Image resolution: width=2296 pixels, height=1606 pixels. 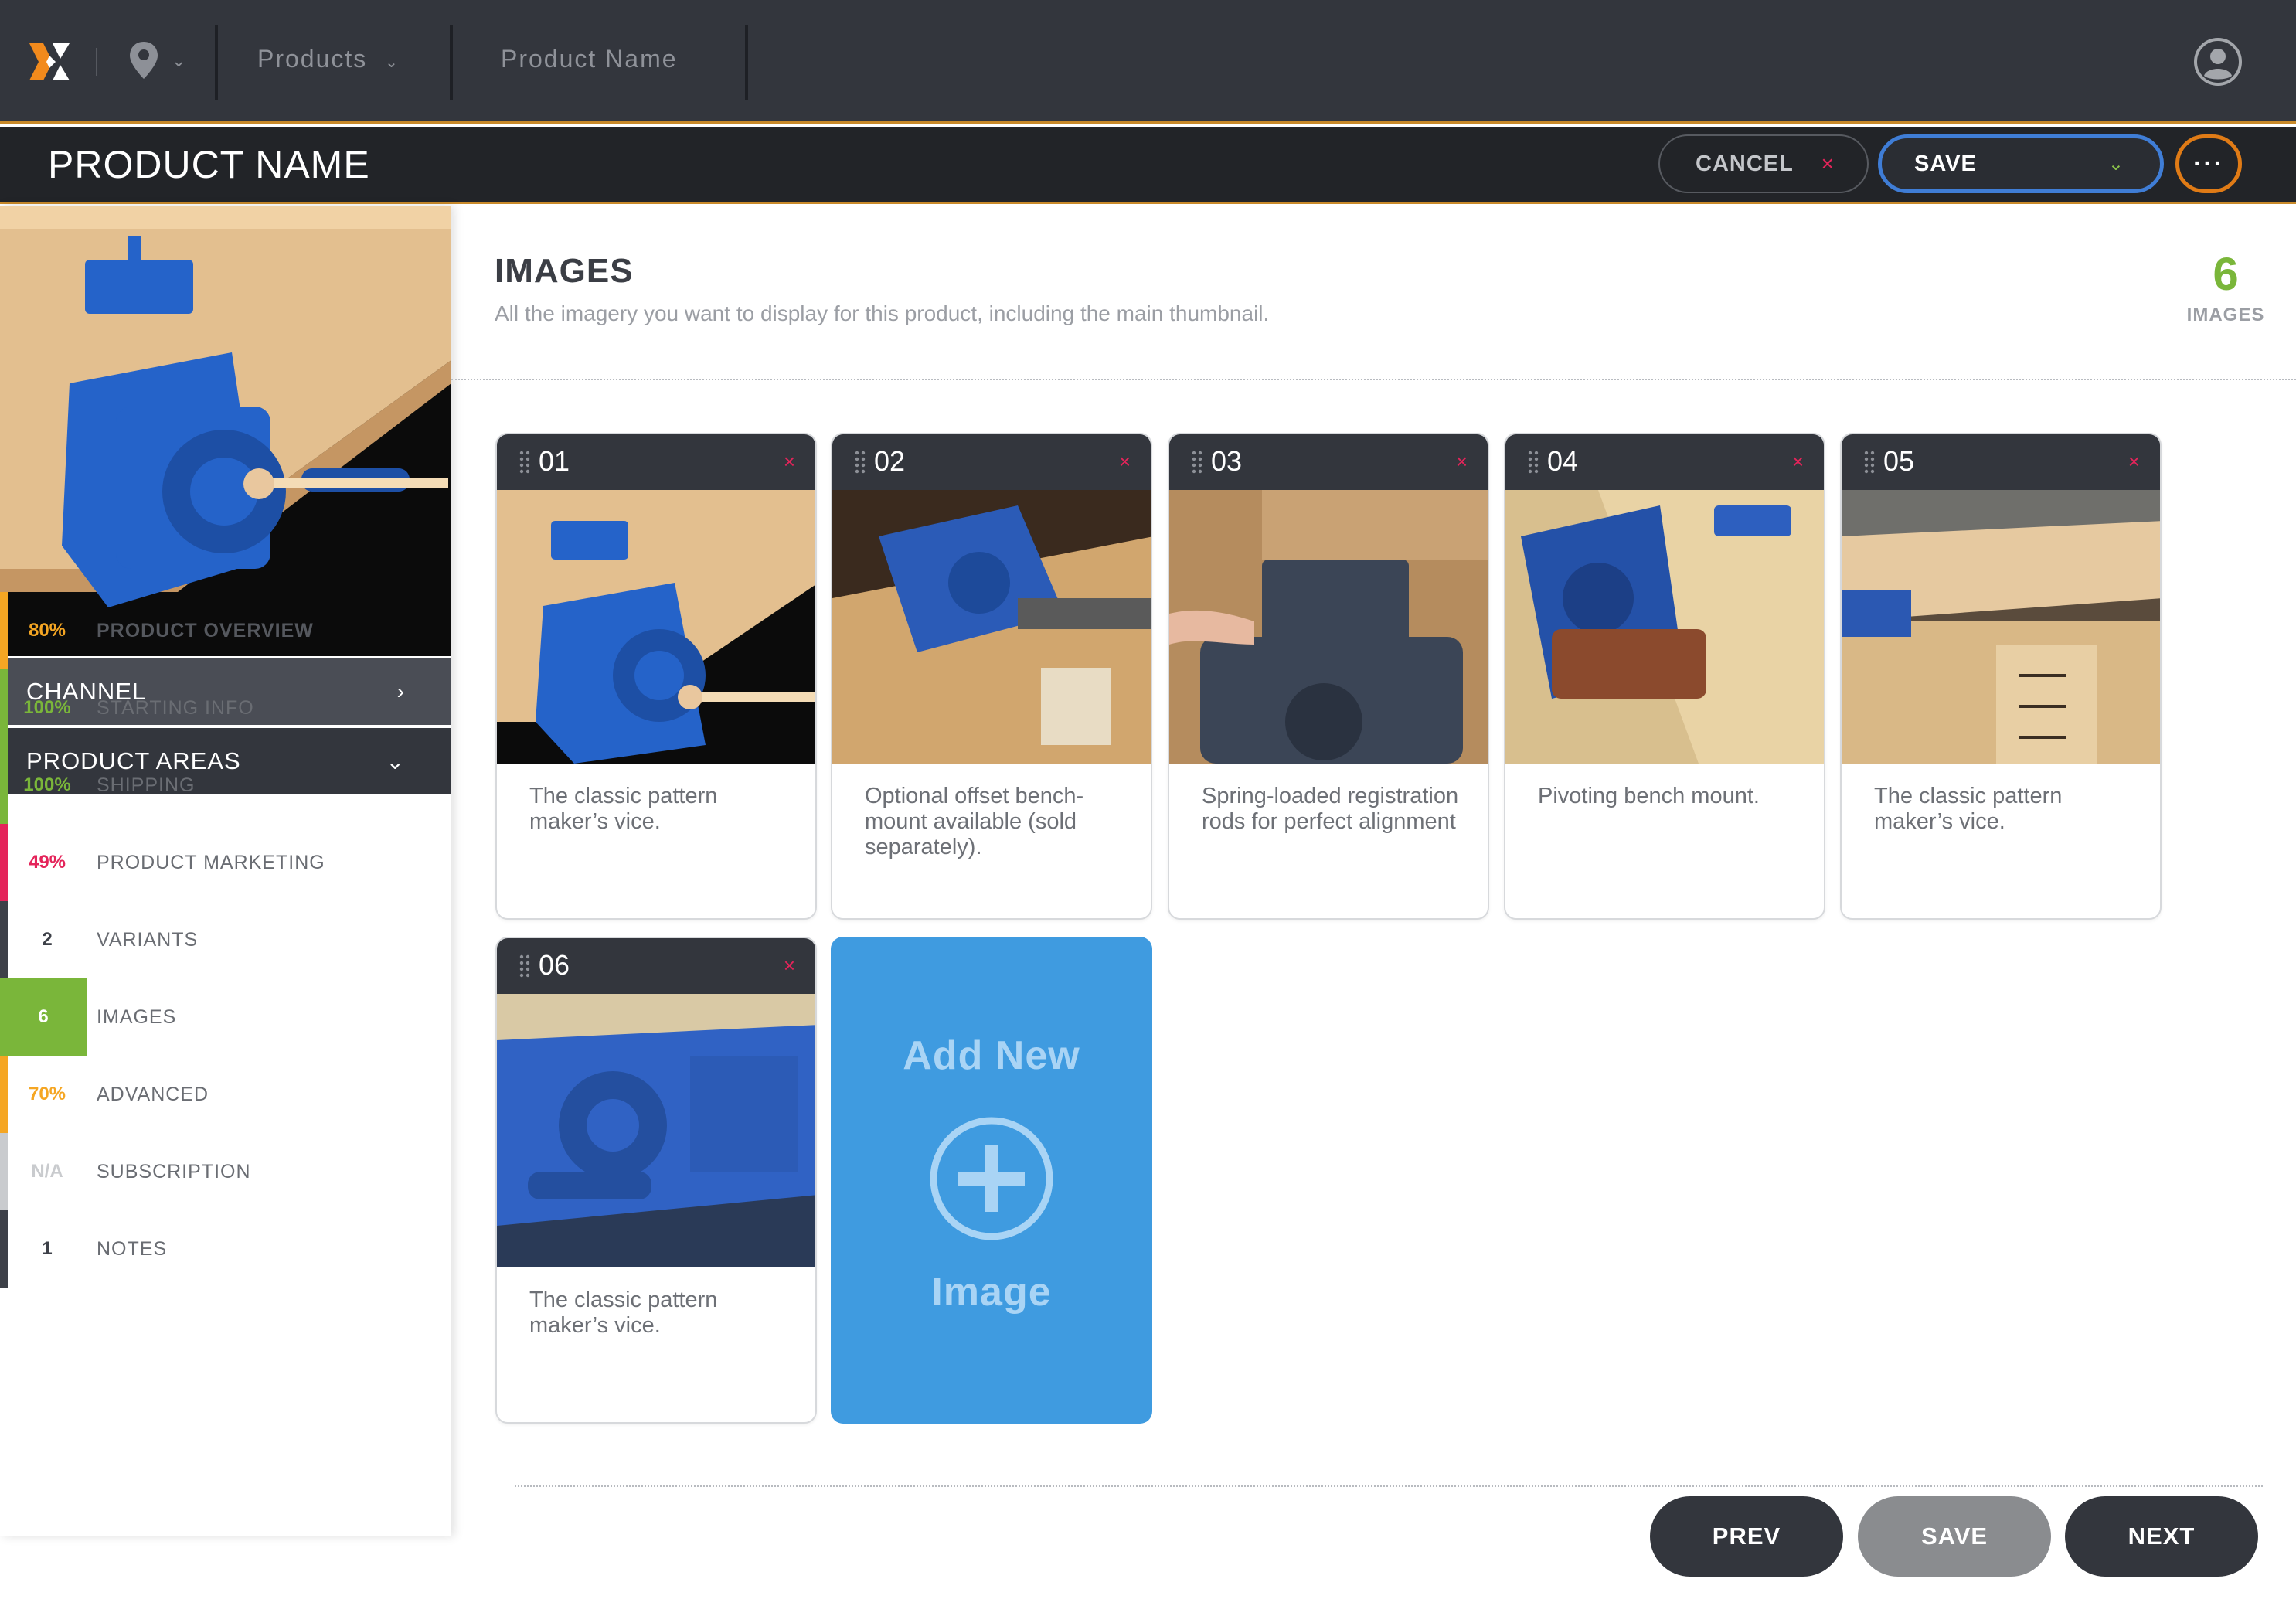 I want to click on area-label: SHIPPING, so click(x=146, y=785).